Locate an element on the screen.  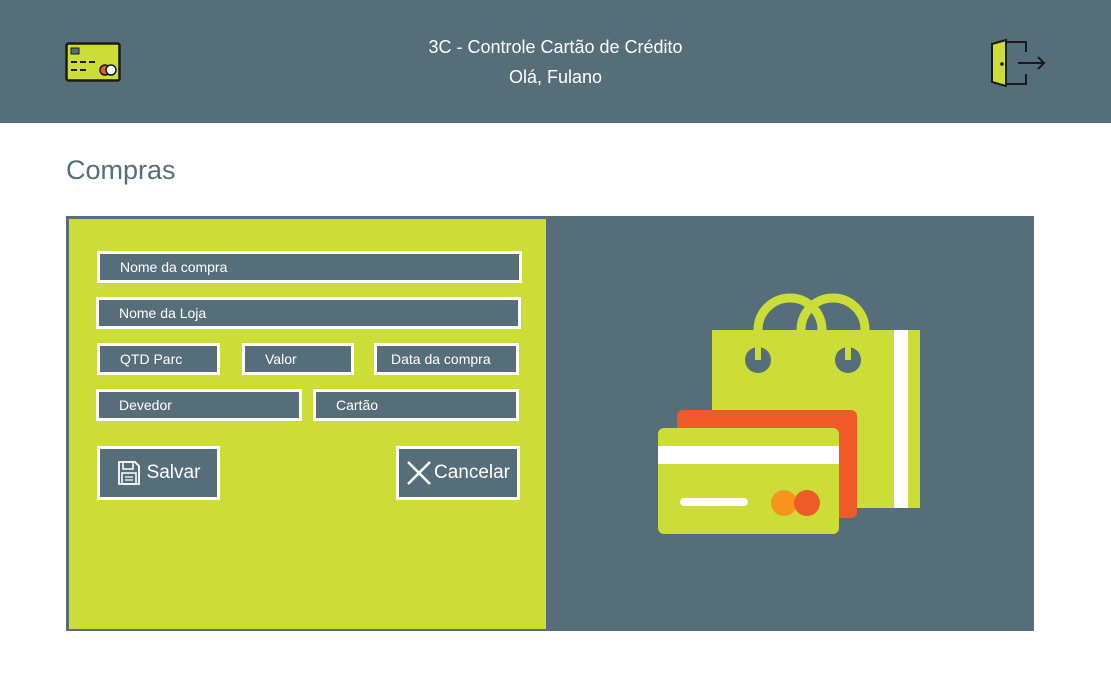
card-input is located at coordinates (416, 405).